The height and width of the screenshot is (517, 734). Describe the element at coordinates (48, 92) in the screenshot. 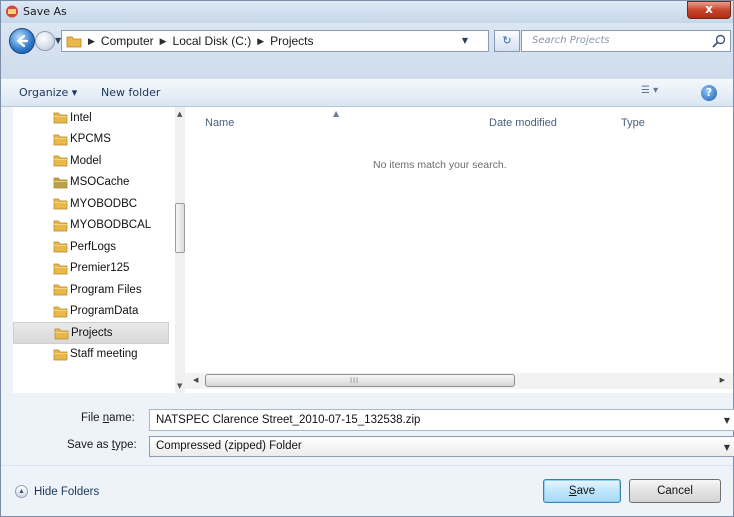

I see `organize-menu: Organize ▾` at that location.